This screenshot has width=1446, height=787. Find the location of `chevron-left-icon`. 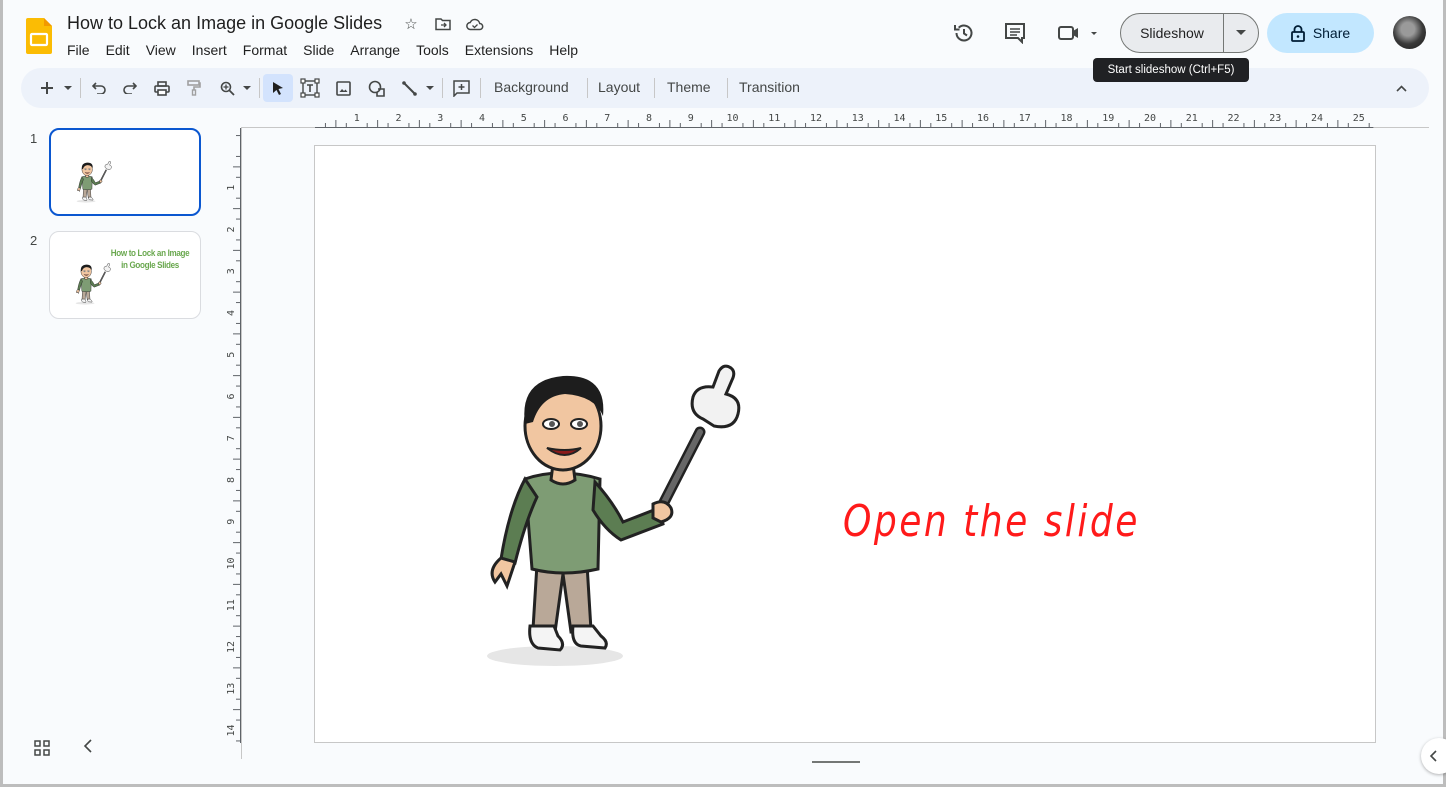

chevron-left-icon is located at coordinates (1433, 756).